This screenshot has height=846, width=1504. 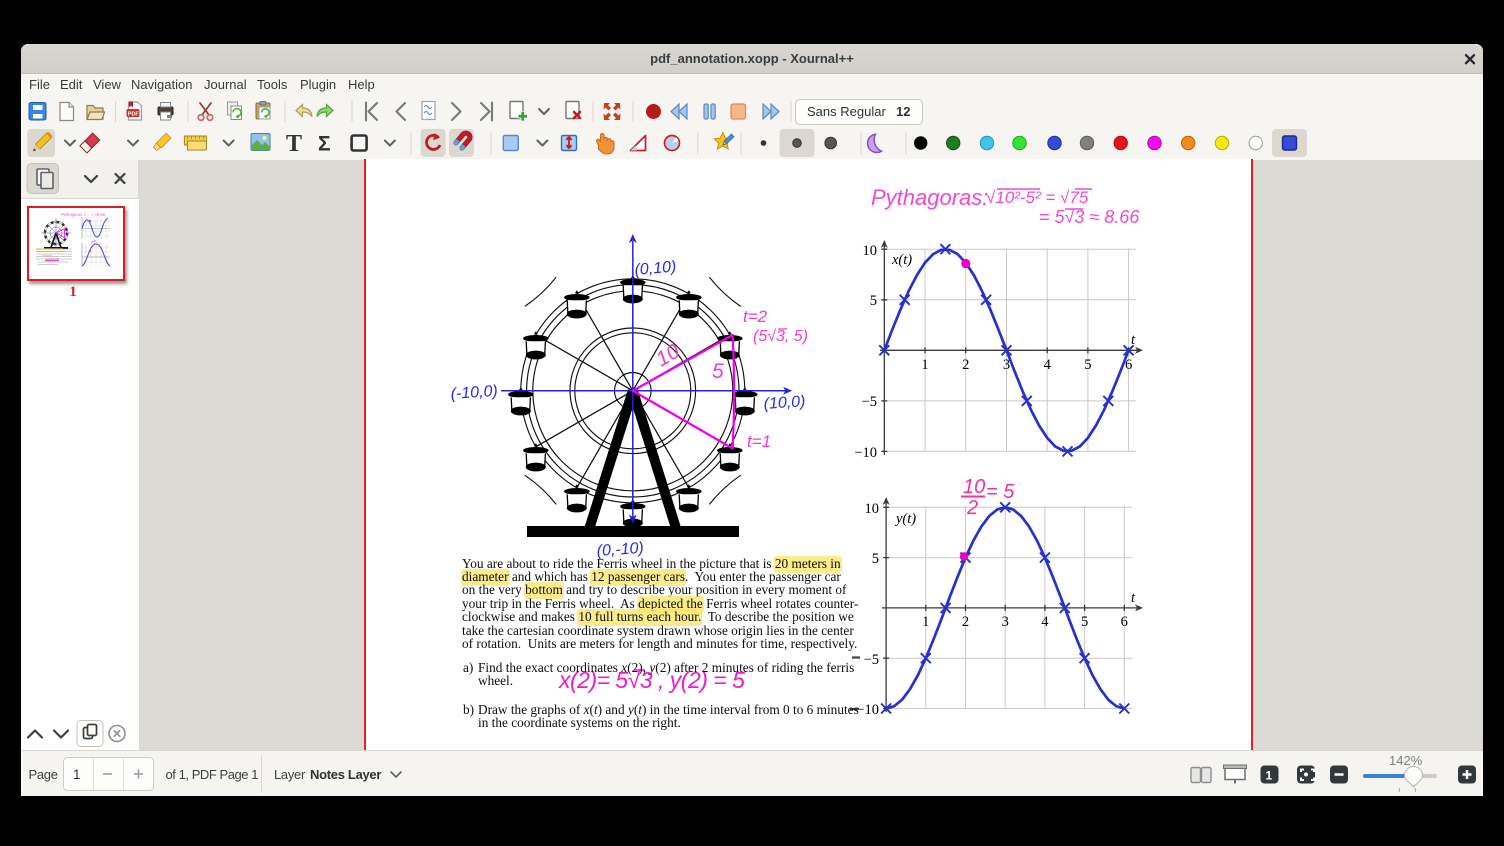 I want to click on svg-text: Σ, so click(x=324, y=144).